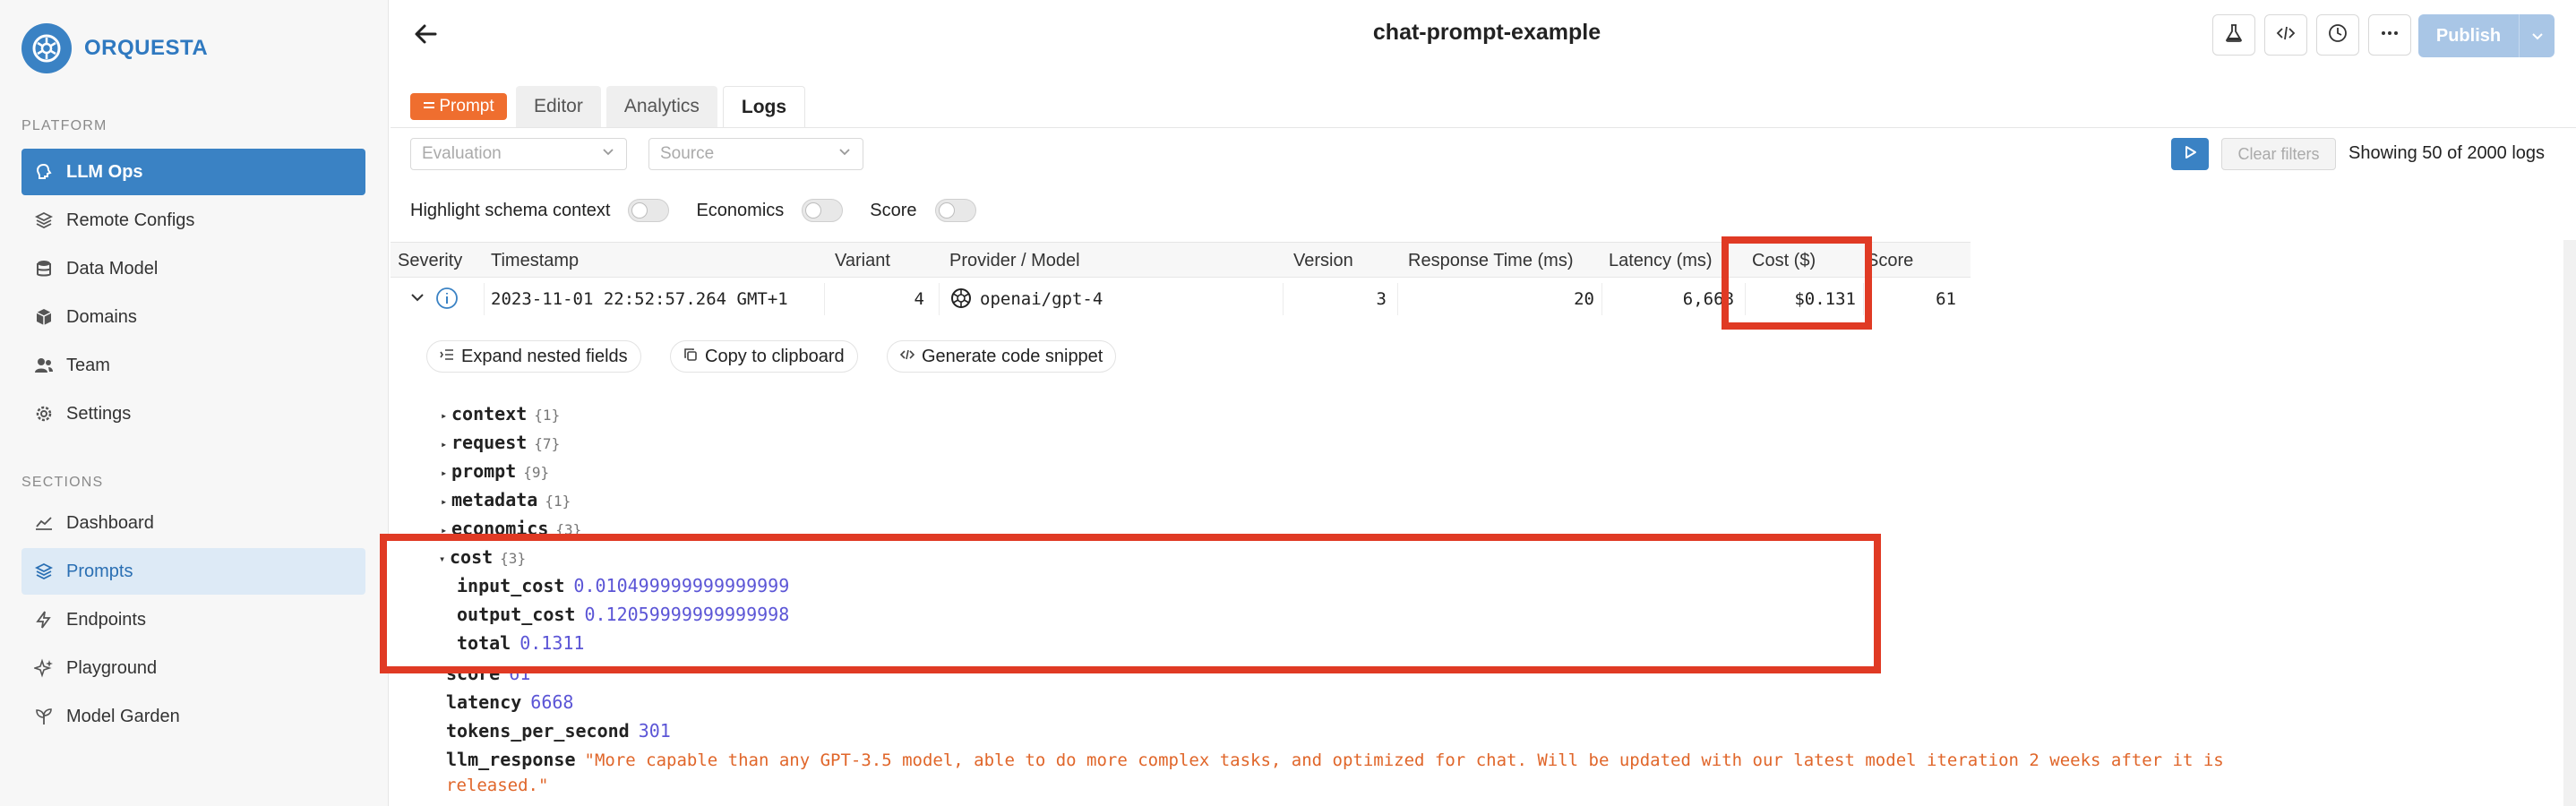  I want to click on publish-button: Publish, so click(2486, 35).